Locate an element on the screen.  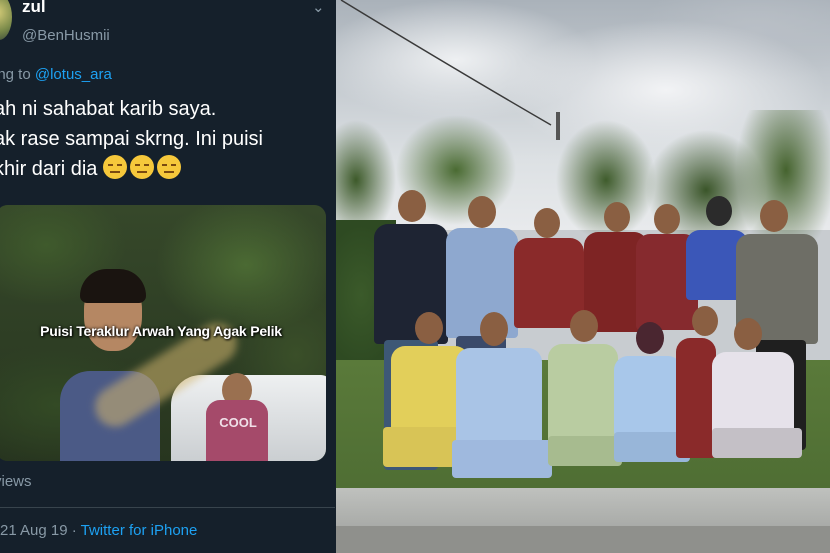
tweet-line-text: khir dari dia is located at coordinates (51, 169).